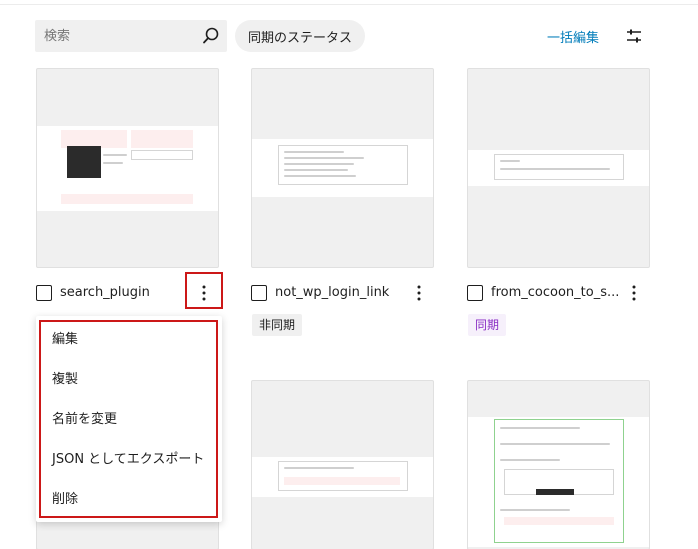  I want to click on search-button, so click(211, 36).